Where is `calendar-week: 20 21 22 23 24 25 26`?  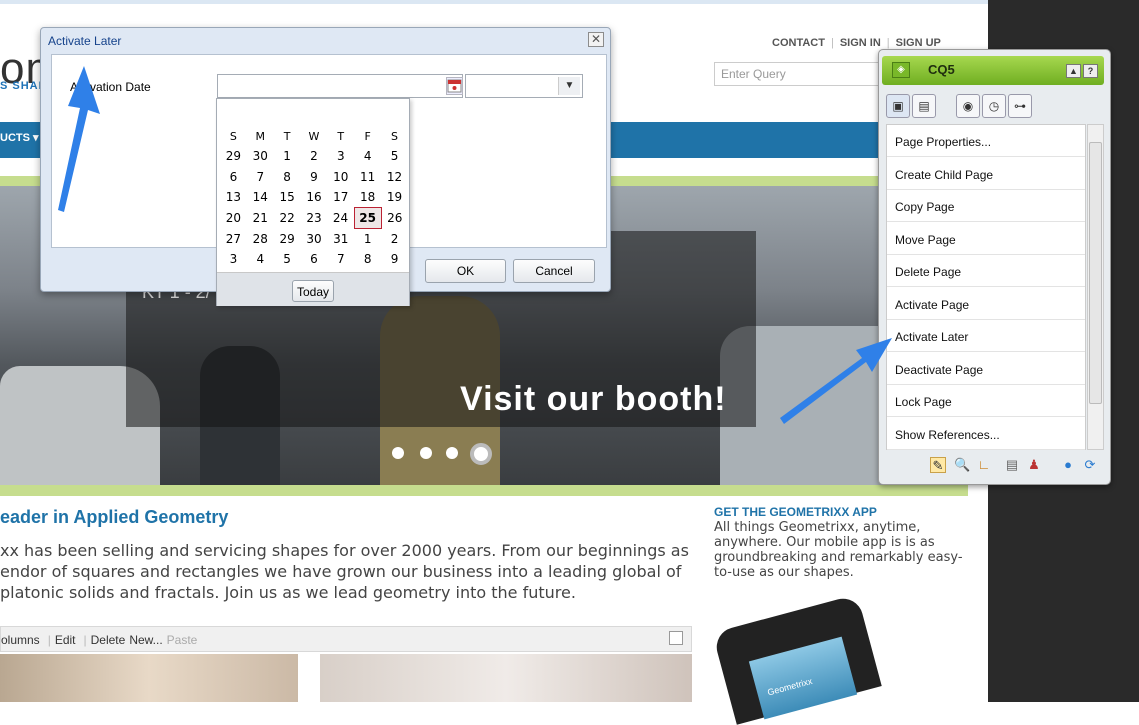
calendar-week: 20 21 22 23 24 25 26 is located at coordinates (314, 218).